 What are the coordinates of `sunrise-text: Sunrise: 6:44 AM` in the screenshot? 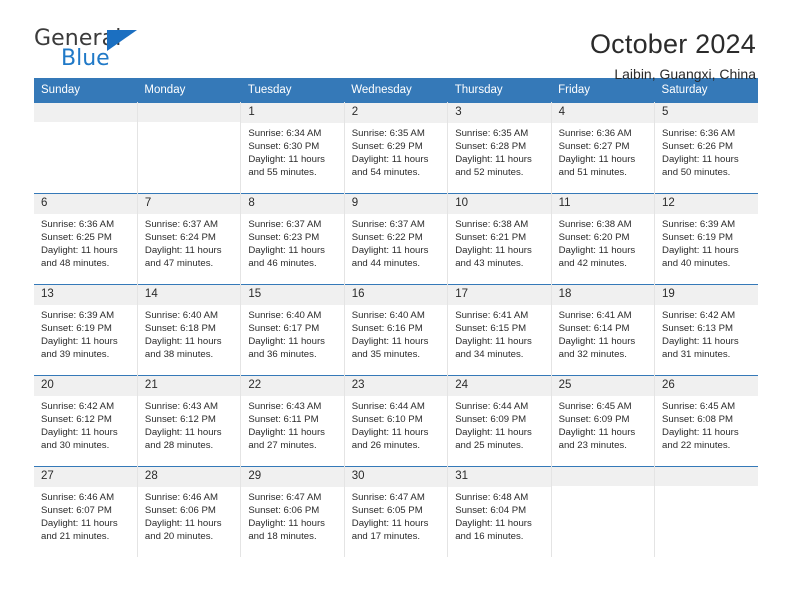 It's located at (492, 406).